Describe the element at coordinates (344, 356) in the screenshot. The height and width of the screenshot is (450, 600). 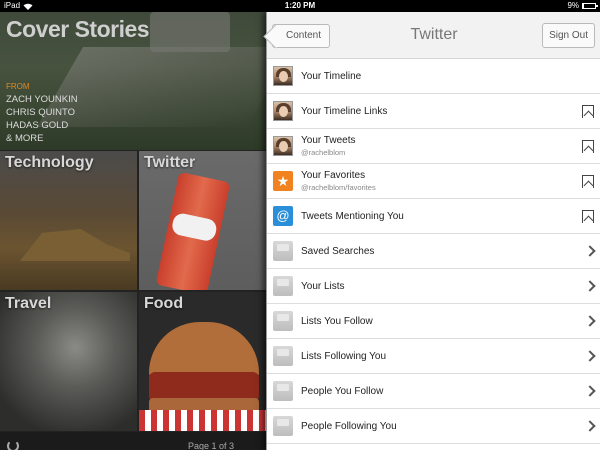
I see `list-item-title: Lists Following You` at that location.